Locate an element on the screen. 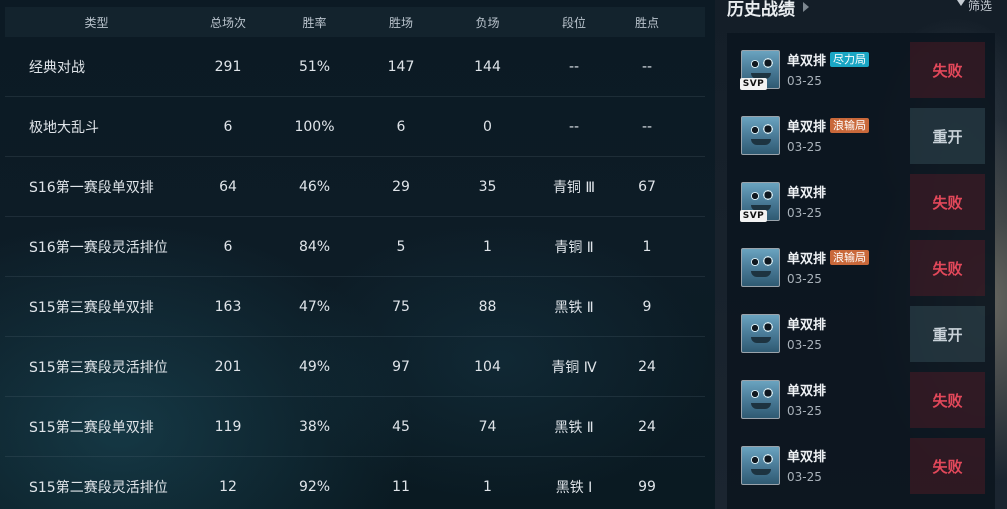 The image size is (1007, 509). table-header: 类型 总场次 胜率 胜场 负场 段位 胜点 is located at coordinates (355, 22).